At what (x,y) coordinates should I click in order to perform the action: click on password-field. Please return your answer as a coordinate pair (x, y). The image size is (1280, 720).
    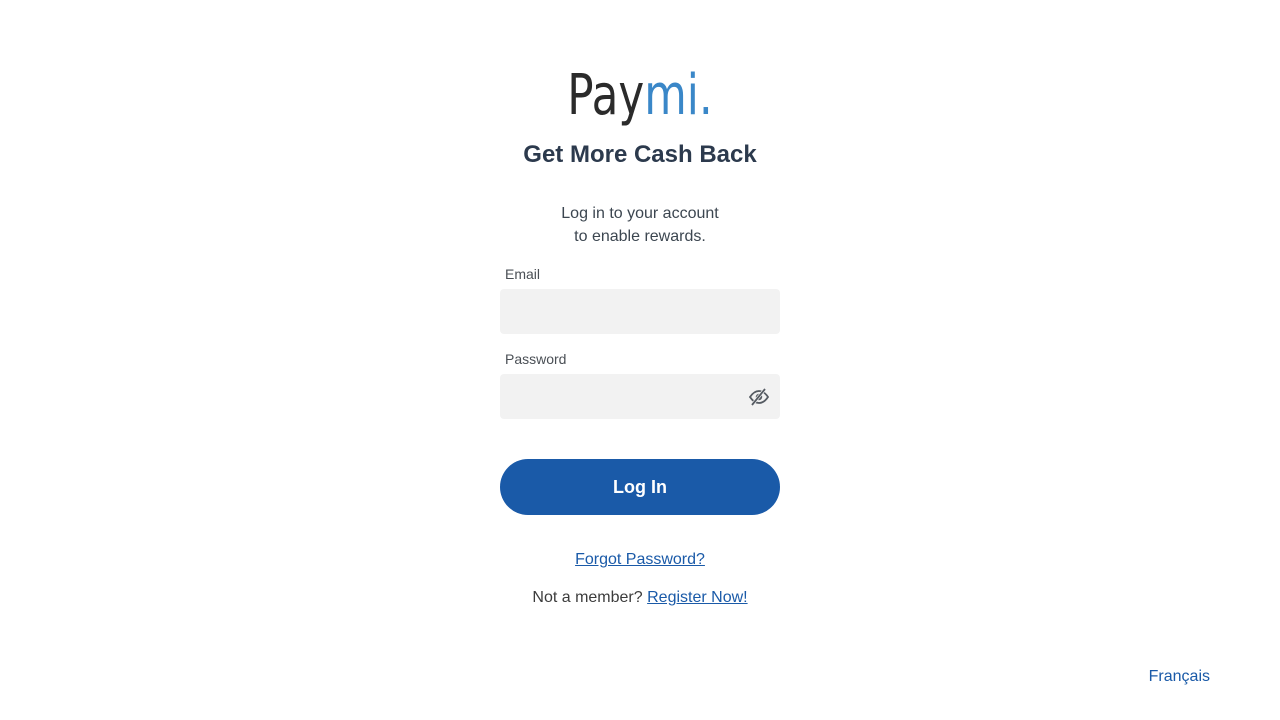
    Looking at the image, I should click on (640, 396).